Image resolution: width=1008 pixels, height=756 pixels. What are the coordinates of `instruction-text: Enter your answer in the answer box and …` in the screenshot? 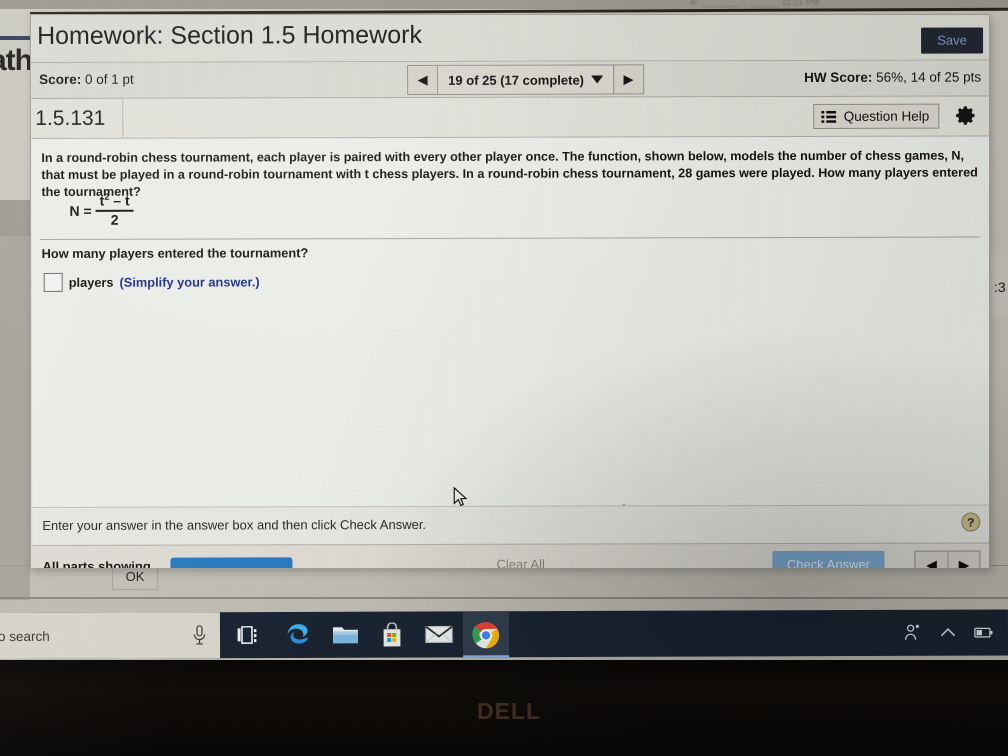 It's located at (234, 524).